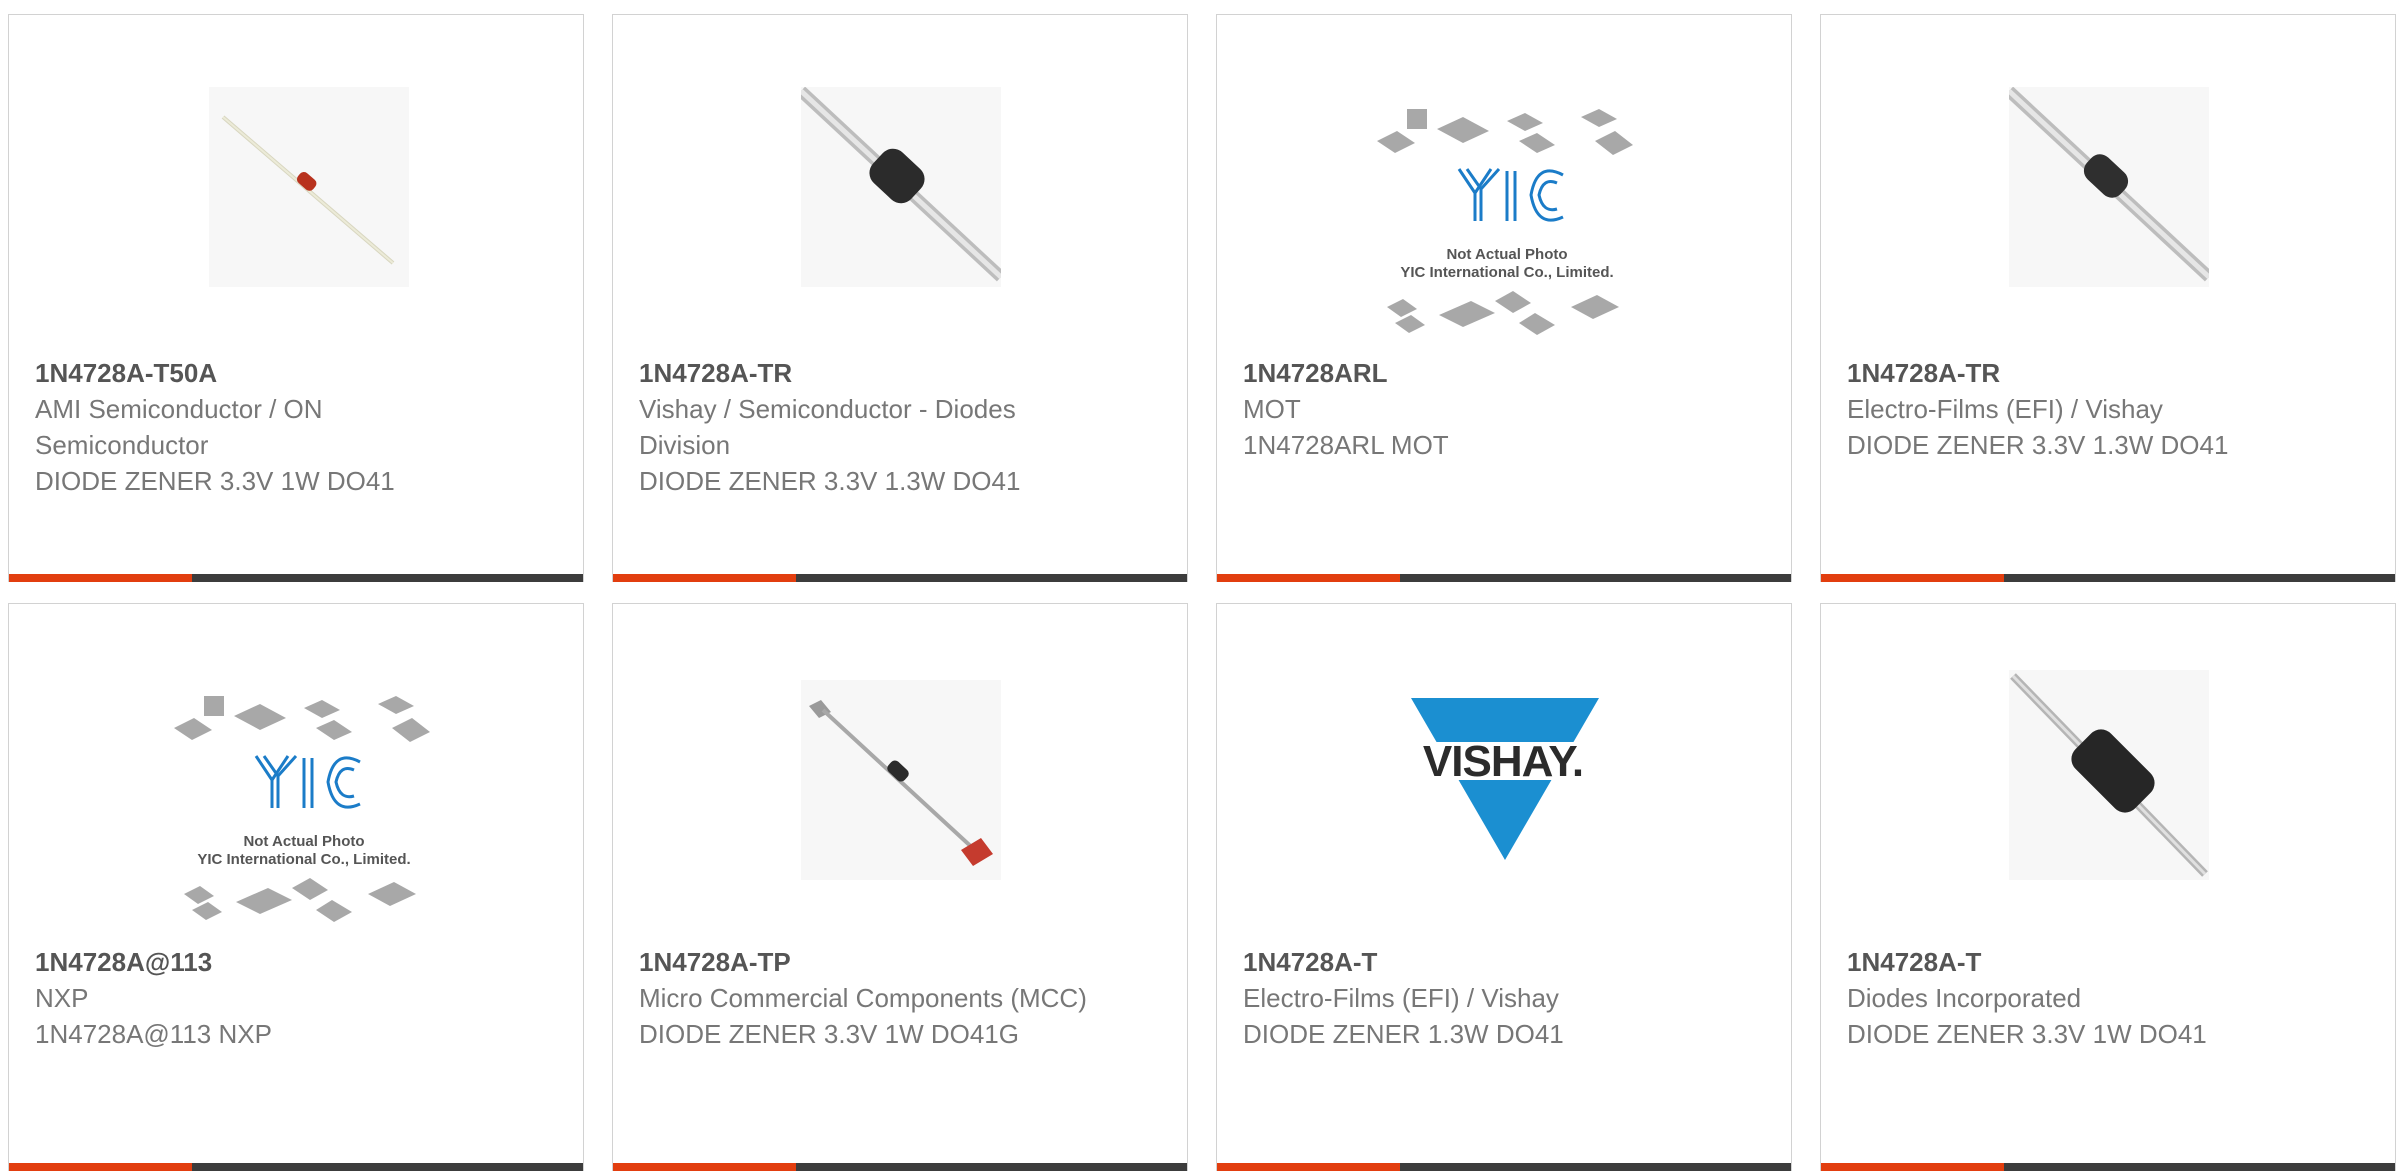 This screenshot has height=1171, width=2400. Describe the element at coordinates (901, 780) in the screenshot. I see `taped-diode-icon` at that location.